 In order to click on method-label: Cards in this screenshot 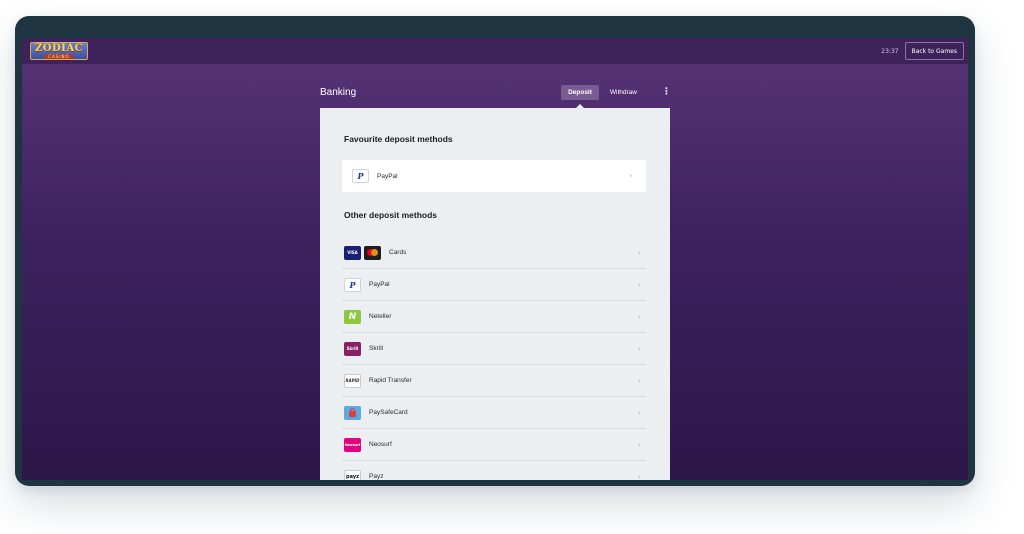, I will do `click(398, 252)`.